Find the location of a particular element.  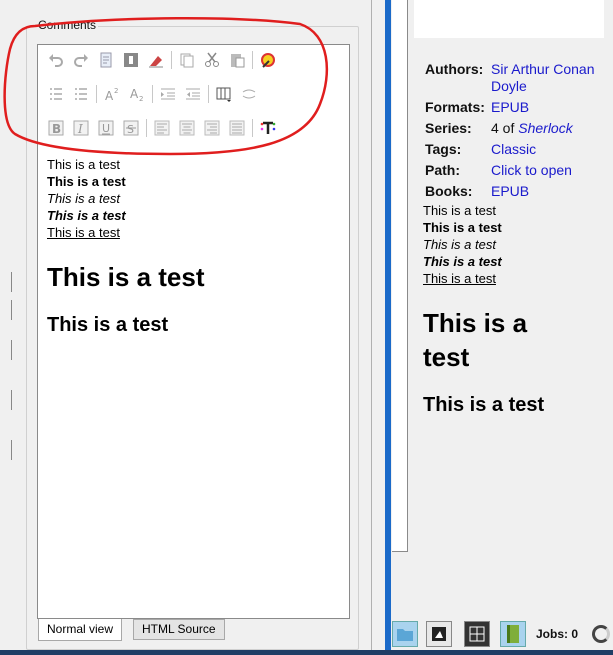

tab-html-source: HTML Source is located at coordinates (179, 629).